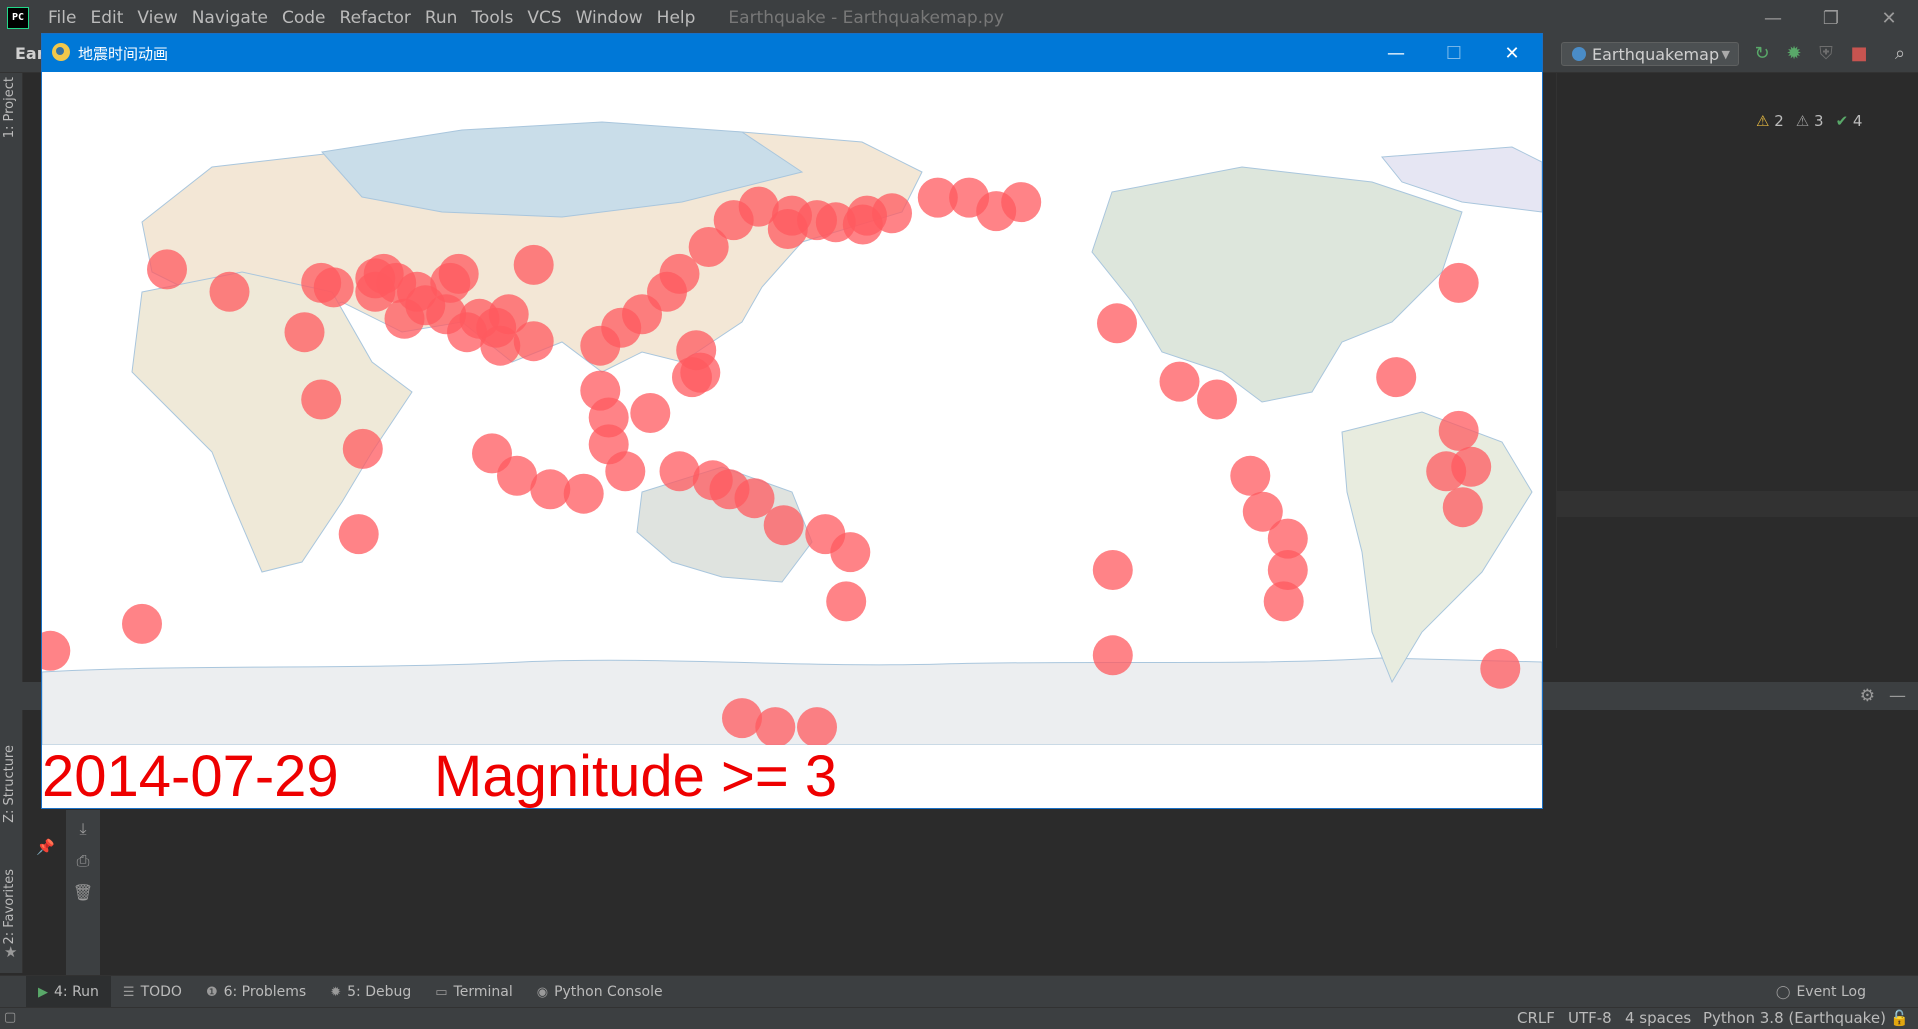 The width and height of the screenshot is (1918, 1029). Describe the element at coordinates (492, 18) in the screenshot. I see `menu-tools: Tools` at that location.